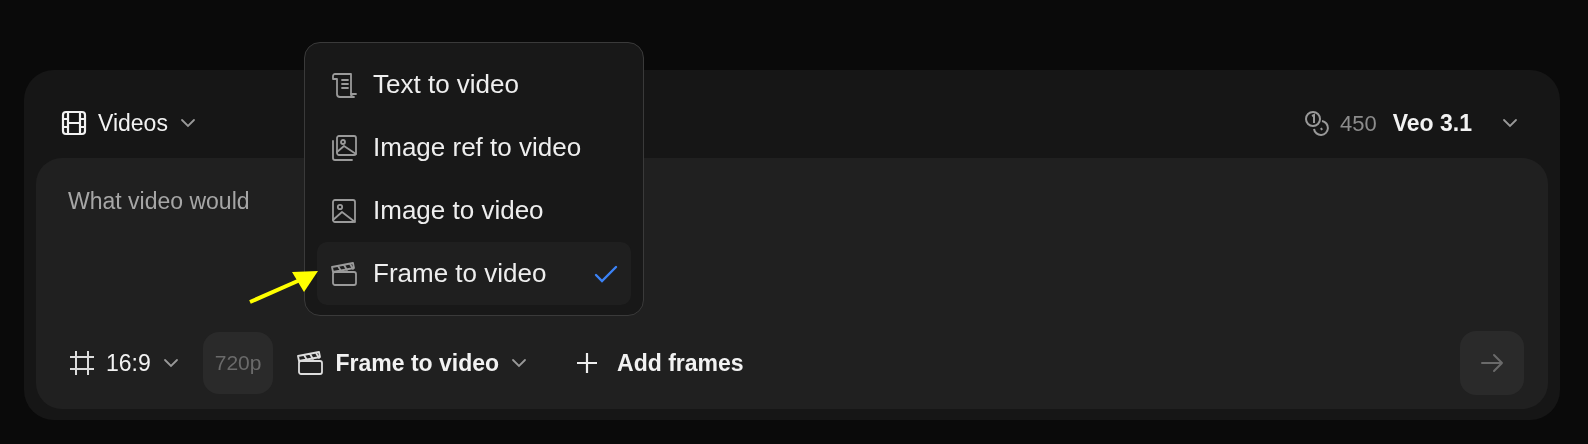 The width and height of the screenshot is (1588, 444). Describe the element at coordinates (133, 123) in the screenshot. I see `media-type-label: Videos` at that location.